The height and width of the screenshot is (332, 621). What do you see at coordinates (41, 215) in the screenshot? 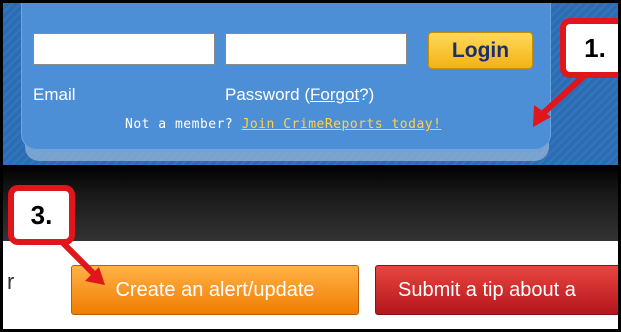
I see `annotation-callout-3: 3.` at bounding box center [41, 215].